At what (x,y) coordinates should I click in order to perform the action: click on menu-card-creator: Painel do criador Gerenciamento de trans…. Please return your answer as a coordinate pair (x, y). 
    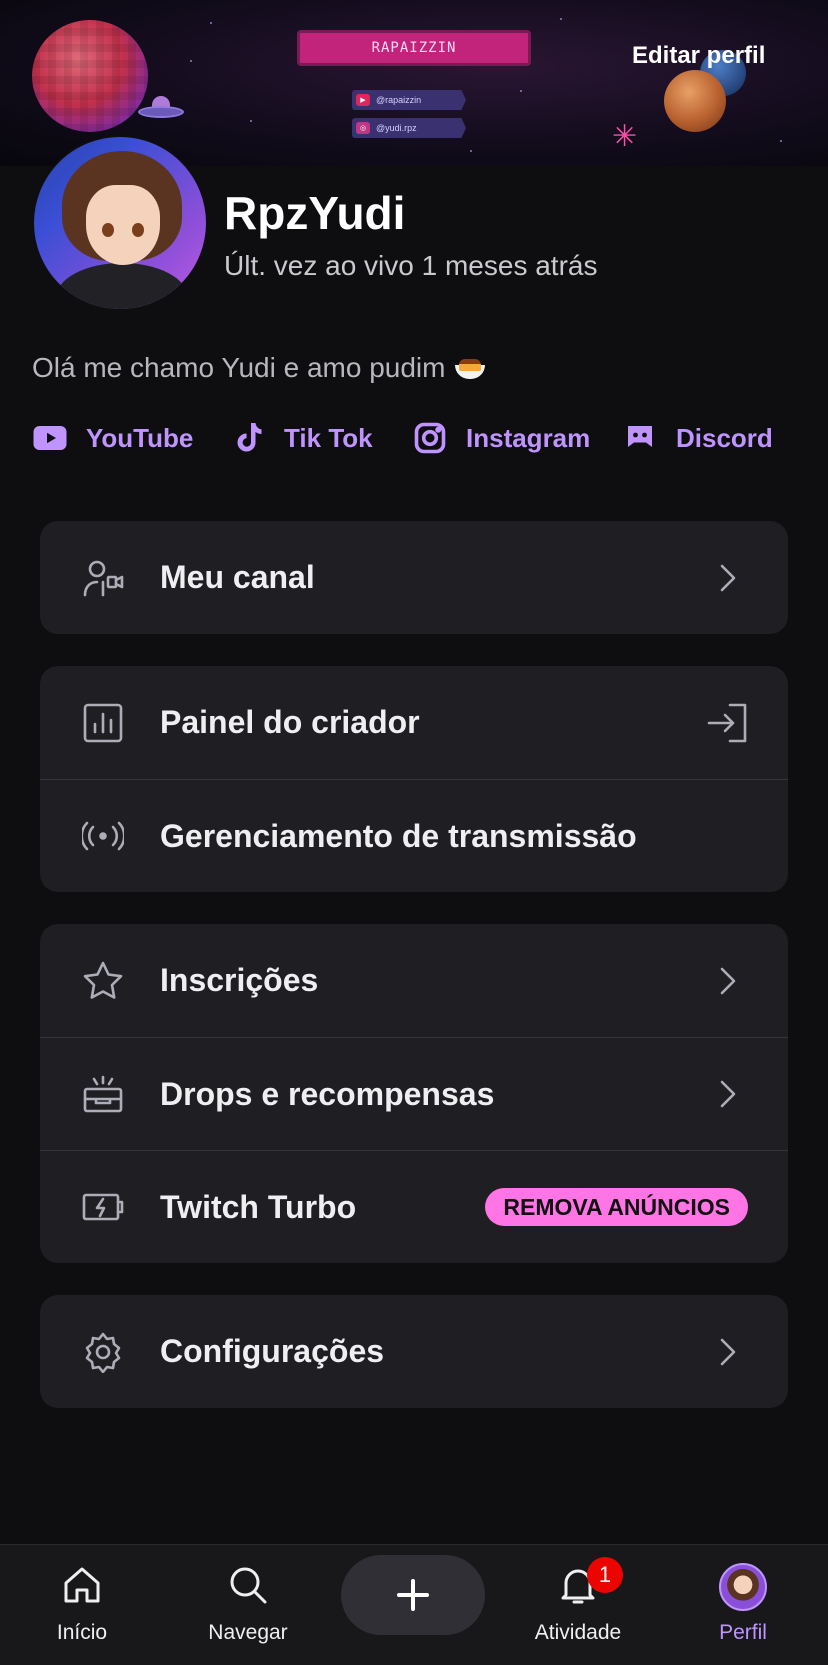
    Looking at the image, I should click on (414, 779).